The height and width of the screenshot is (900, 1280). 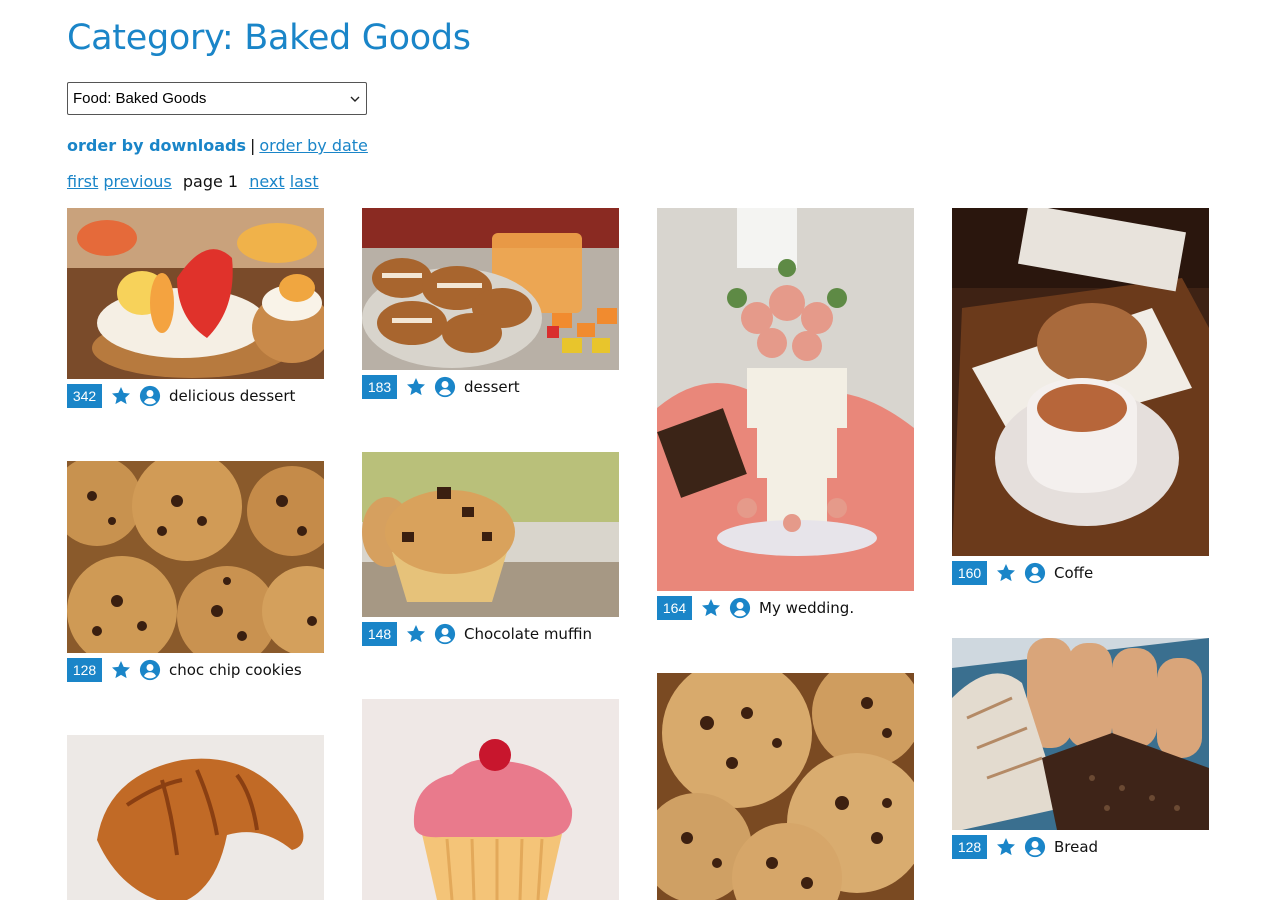 I want to click on ordering-controls: order by downloads | order by date, so click(x=217, y=145).